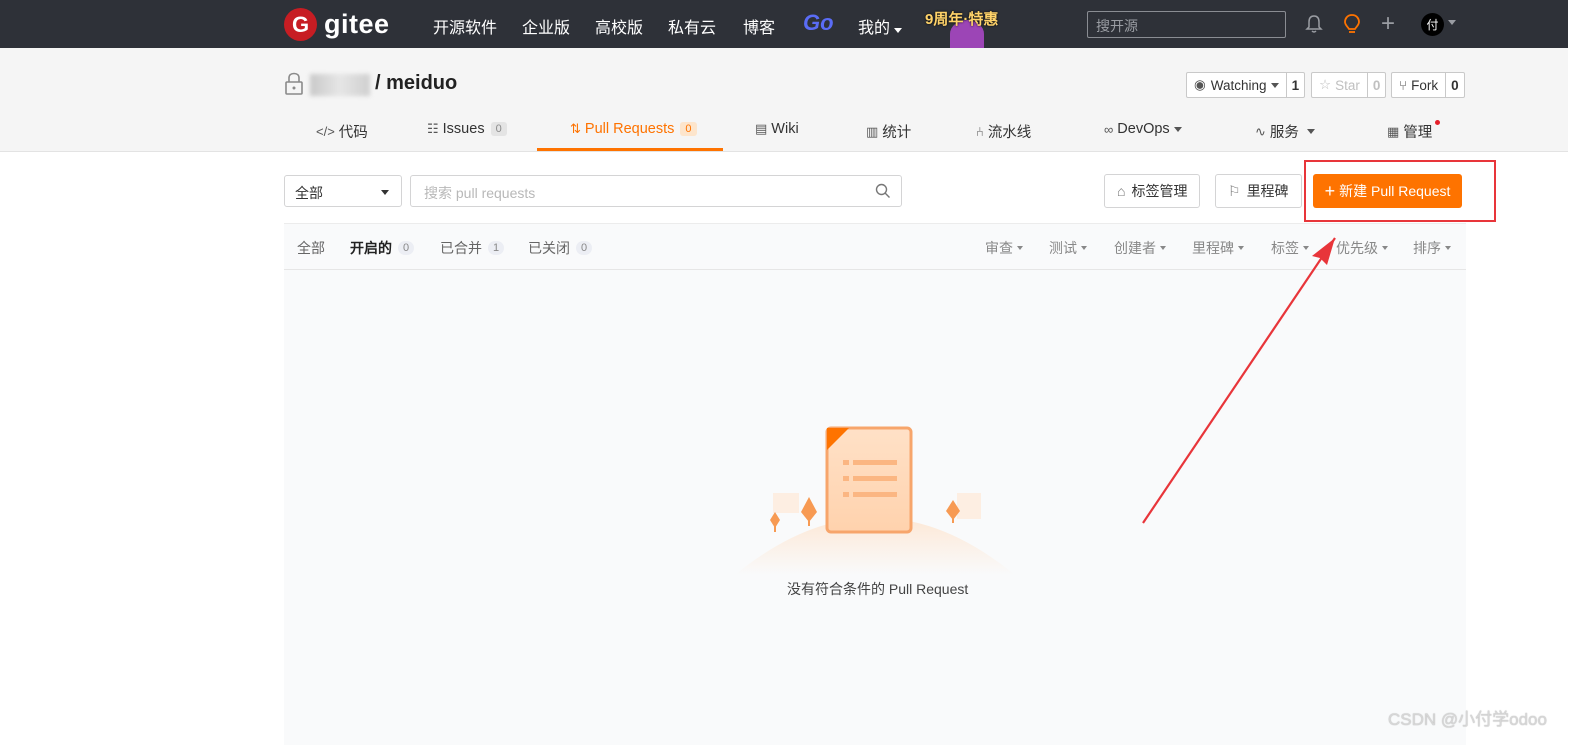 This screenshot has width=1592, height=745. I want to click on milestones-button: ⚐ 里程碑, so click(1258, 191).